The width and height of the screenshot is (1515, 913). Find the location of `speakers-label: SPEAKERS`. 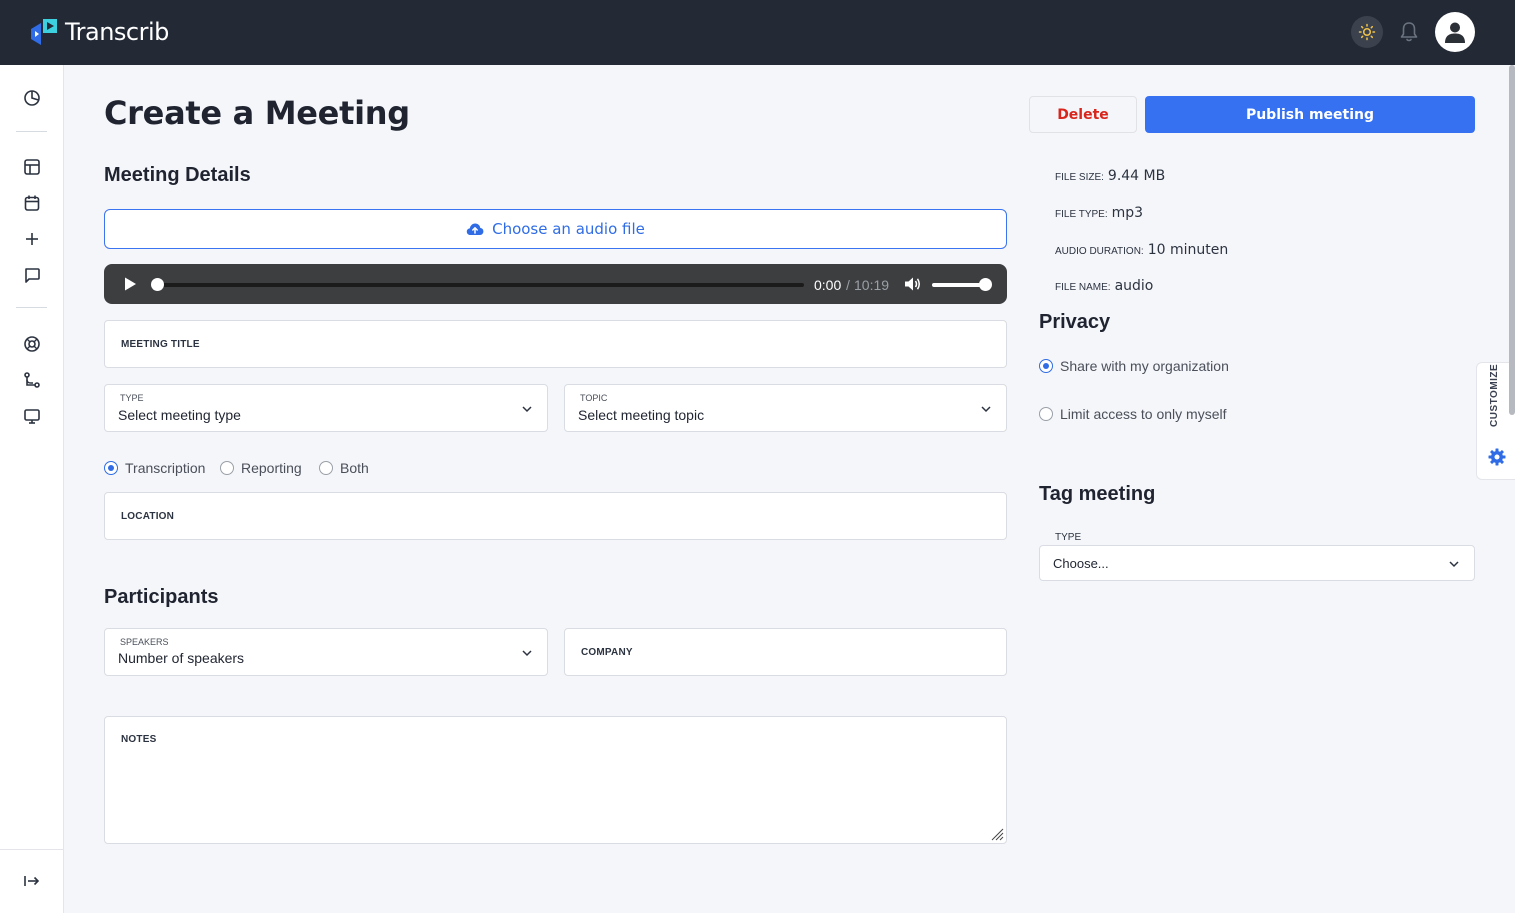

speakers-label: SPEAKERS is located at coordinates (144, 642).